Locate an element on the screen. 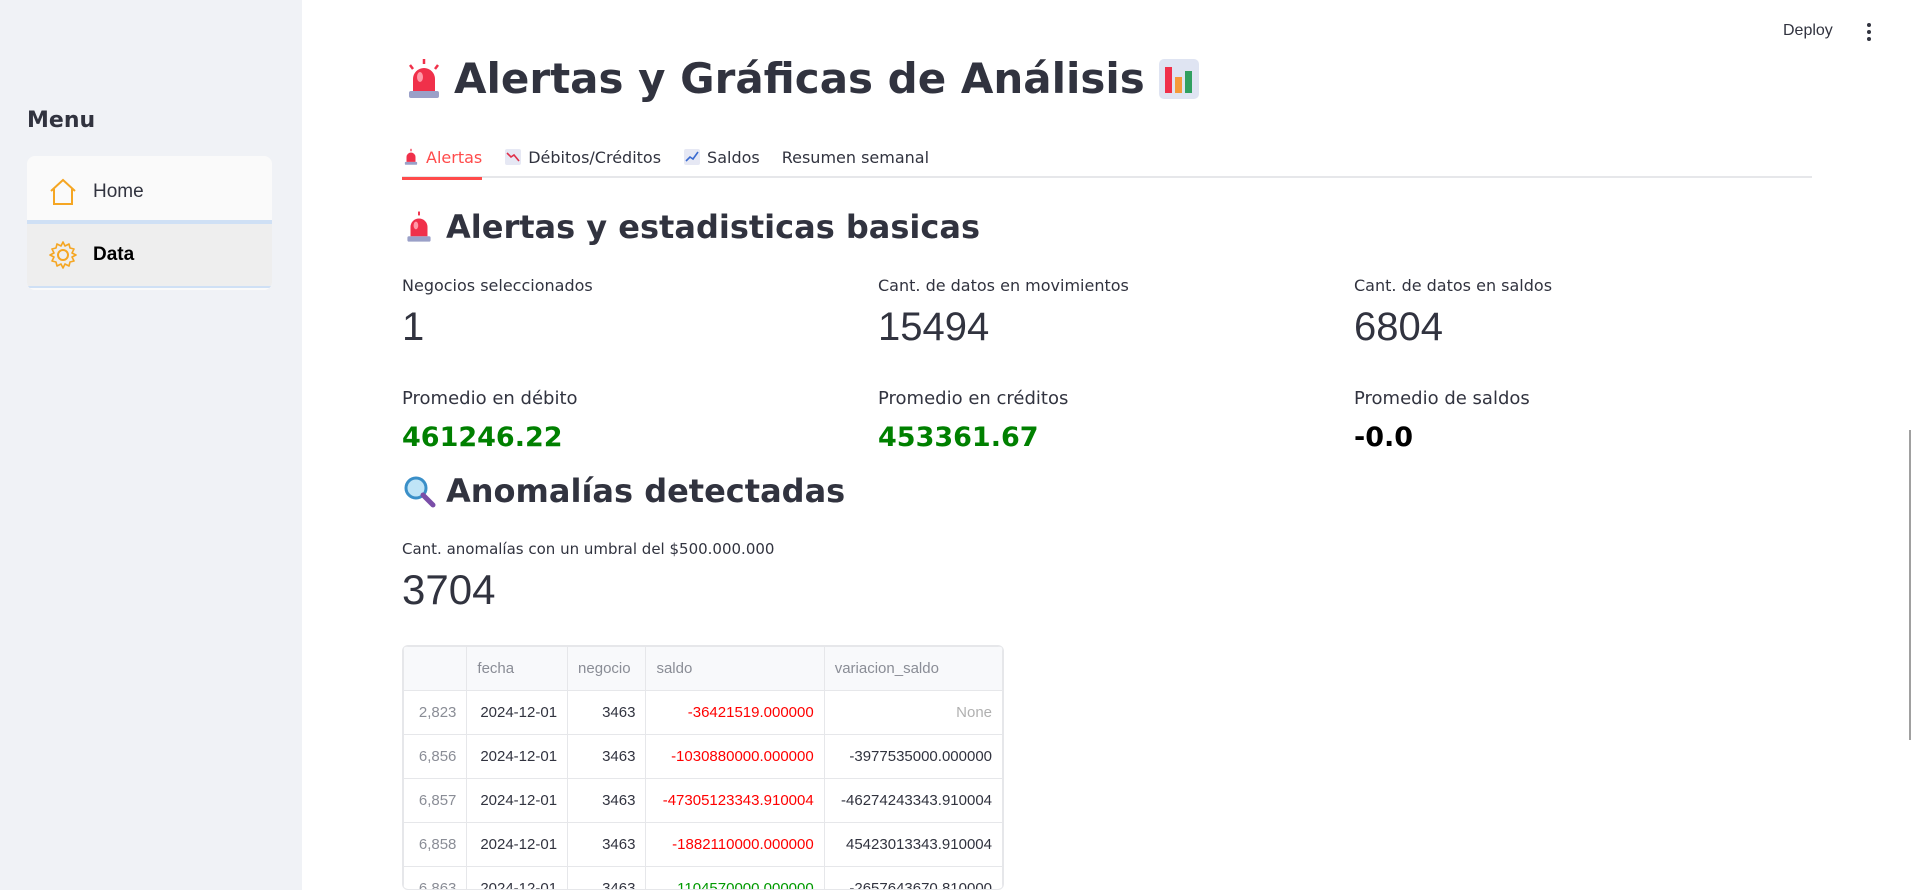 The width and height of the screenshot is (1911, 890). chart-decreasing-icon is located at coordinates (513, 157).